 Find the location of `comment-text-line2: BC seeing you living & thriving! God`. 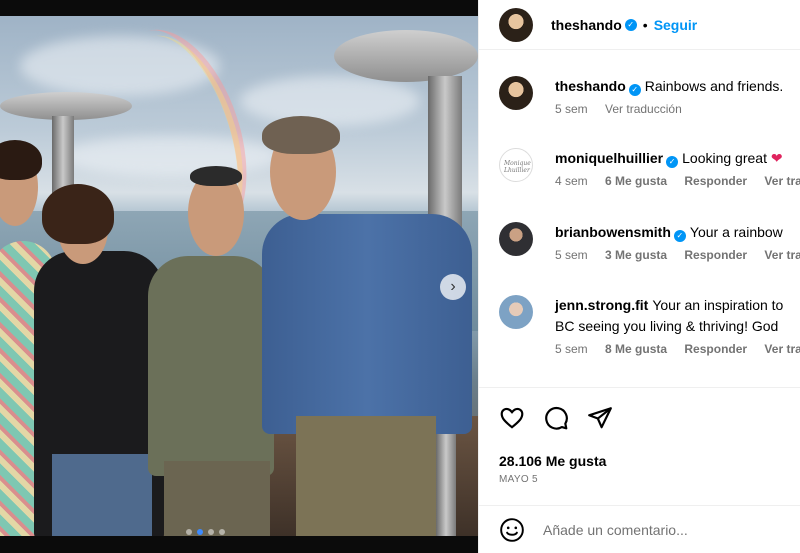

comment-text-line2: BC seeing you living & thriving! God is located at coordinates (667, 326).